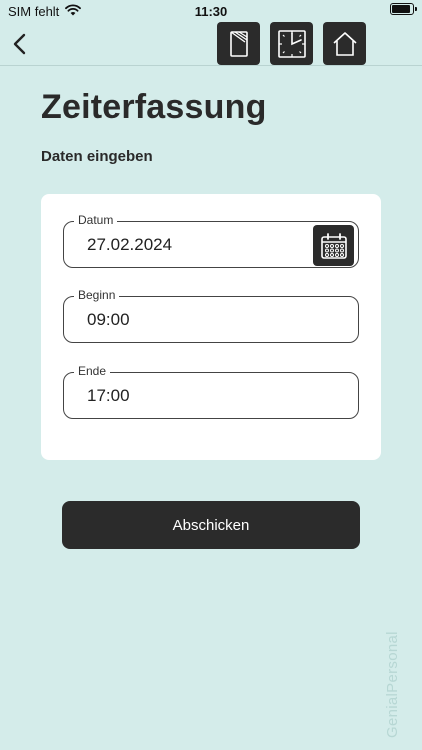 This screenshot has width=422, height=750. I want to click on calendar-button, so click(333, 245).